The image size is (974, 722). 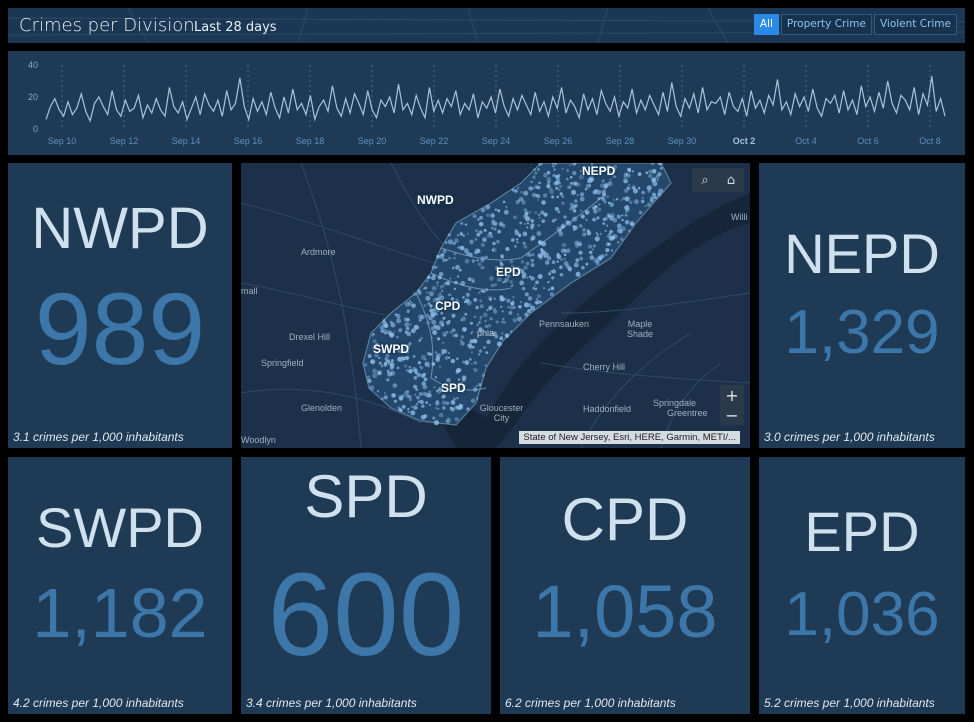 What do you see at coordinates (732, 395) in the screenshot?
I see `zoom-in-button: +` at bounding box center [732, 395].